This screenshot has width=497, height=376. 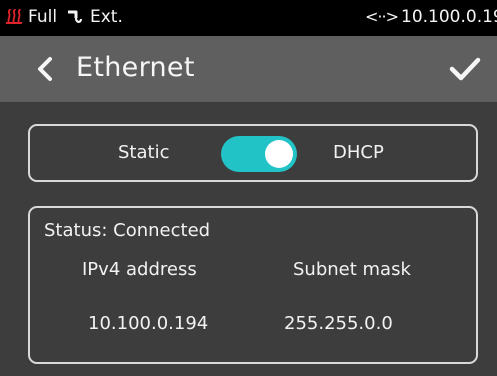 I want to click on ip-mode-selector: Static DHCP, so click(x=253, y=153).